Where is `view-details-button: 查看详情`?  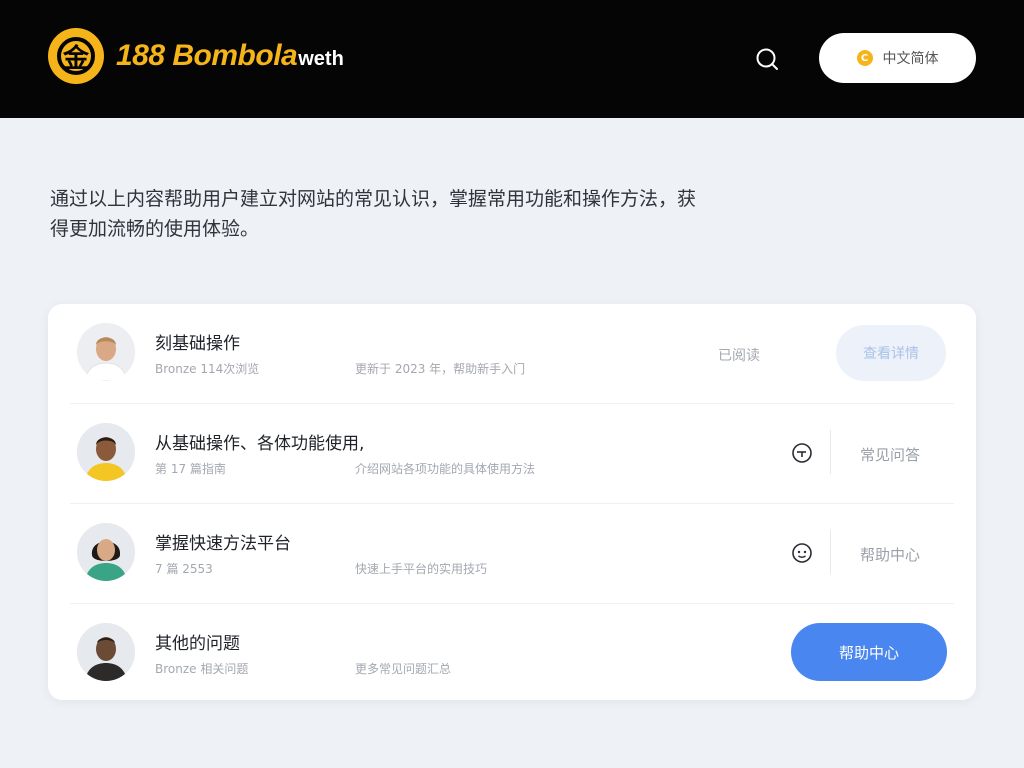
view-details-button: 查看详情 is located at coordinates (891, 353).